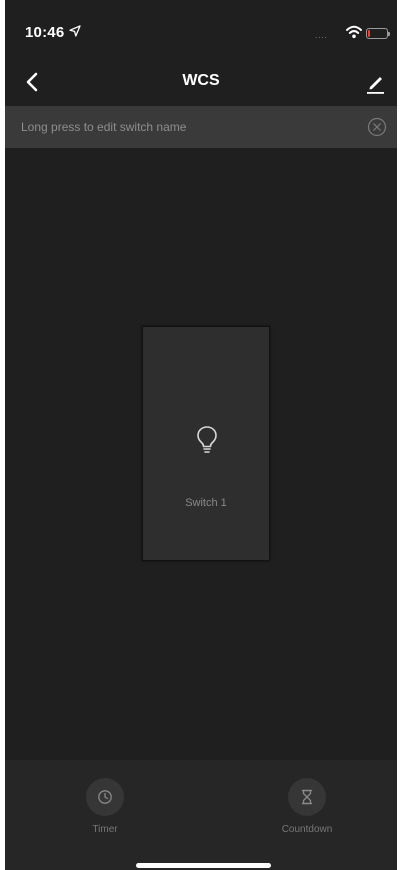 The width and height of the screenshot is (402, 870). I want to click on switch-label: Switch 1, so click(206, 503).